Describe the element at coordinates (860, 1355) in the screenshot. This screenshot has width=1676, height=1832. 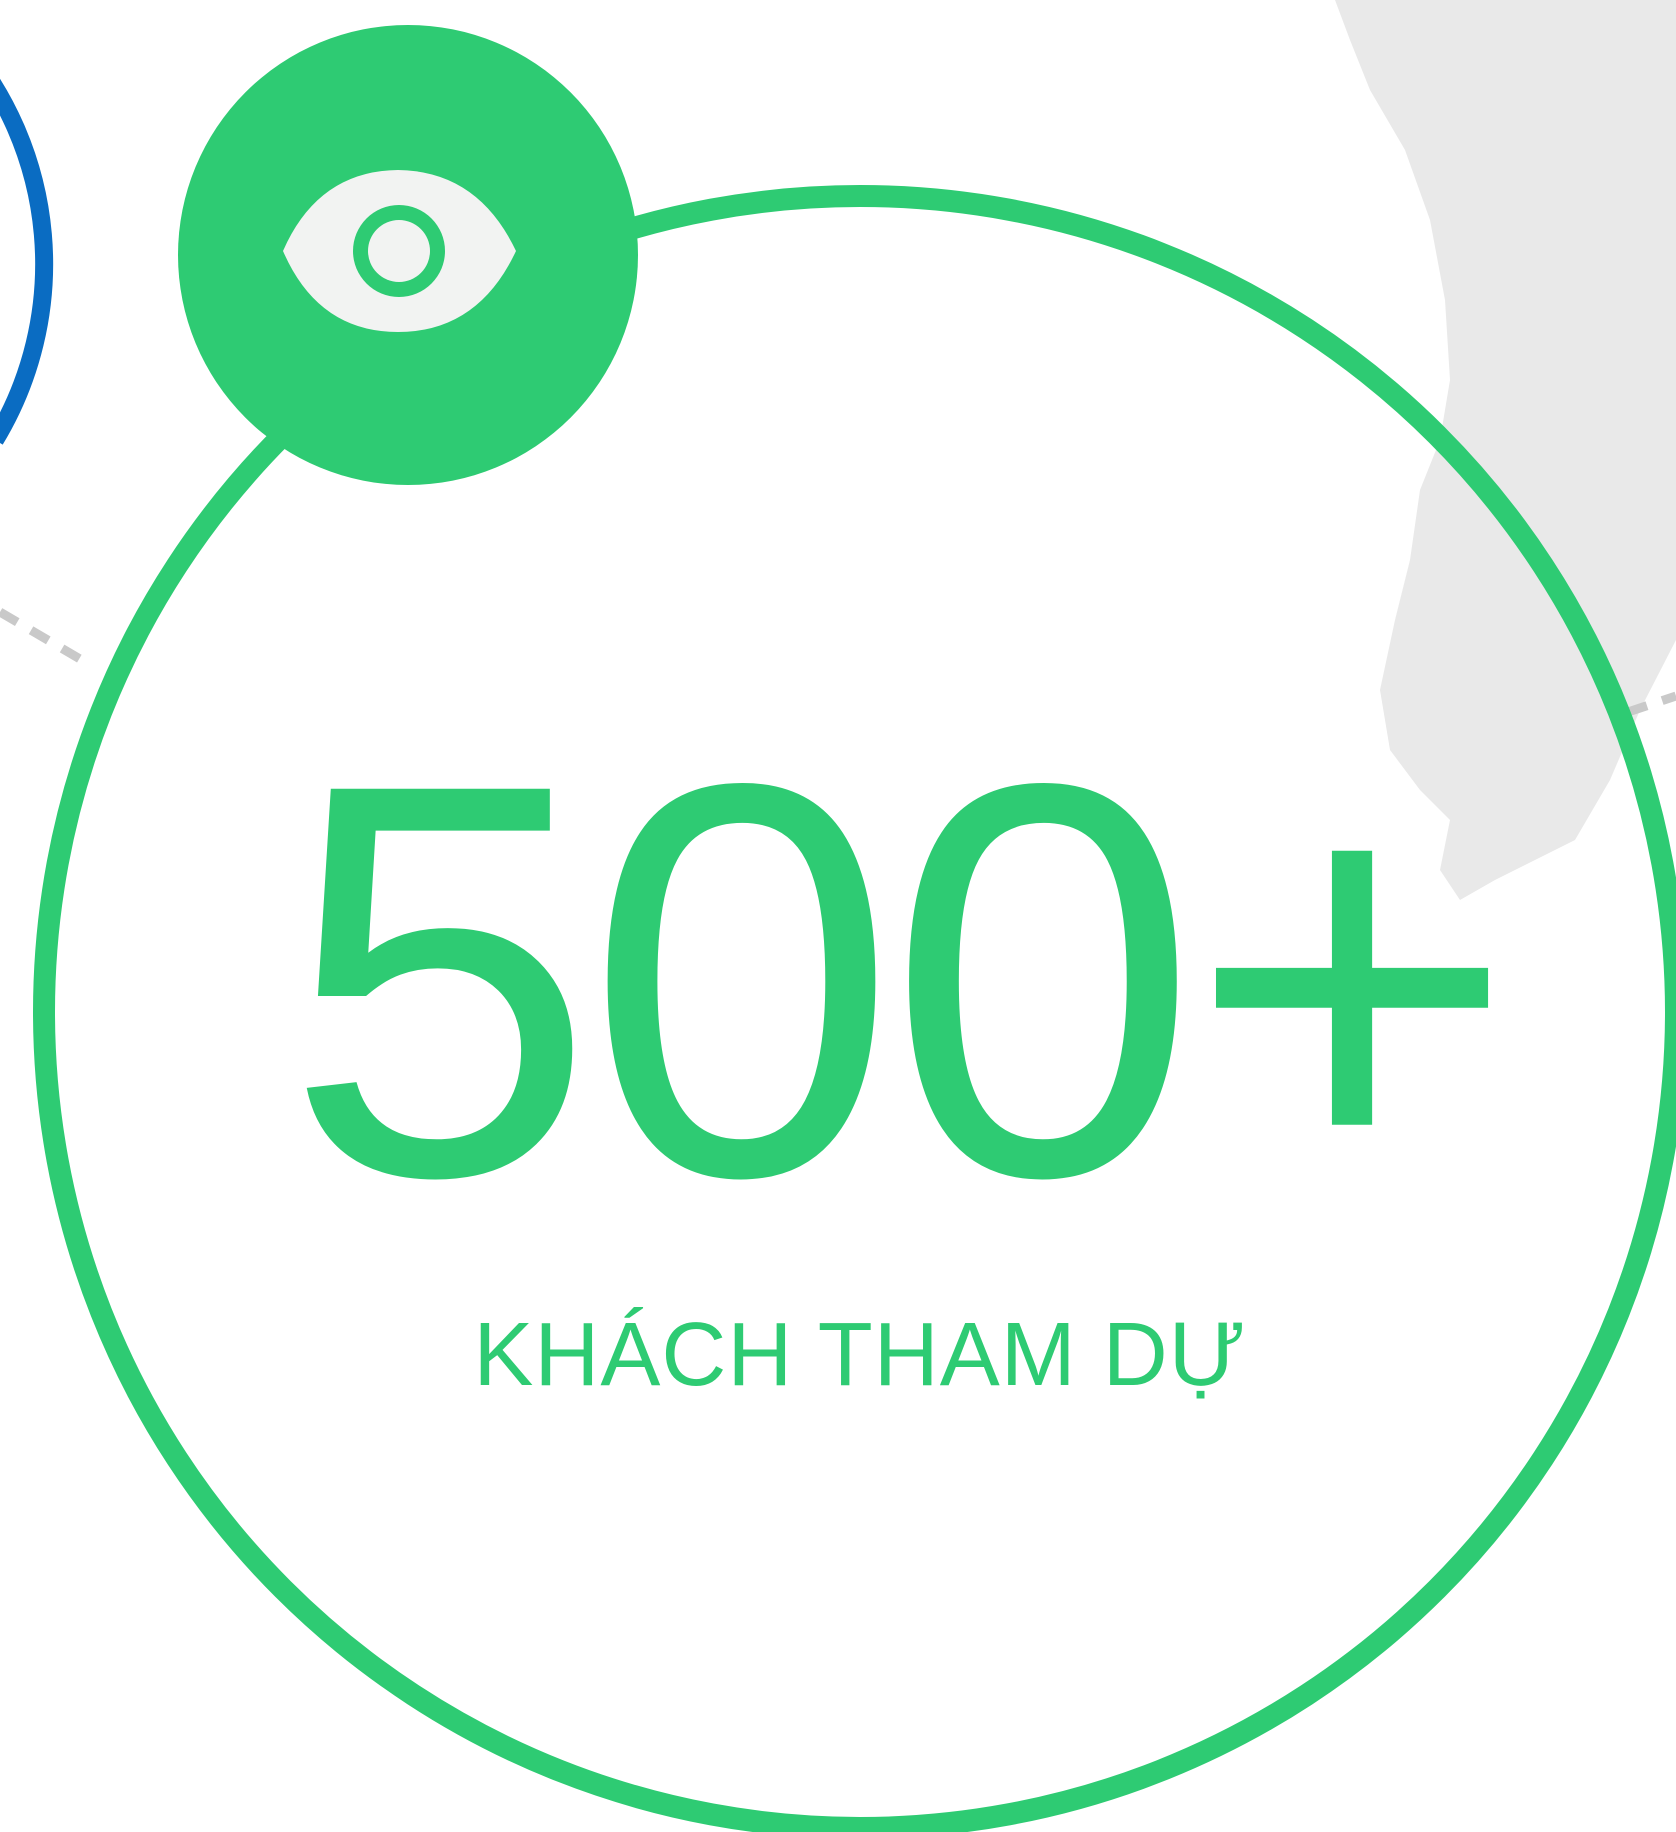
I see `stat-label: KHÁCH THAM DỰ` at that location.